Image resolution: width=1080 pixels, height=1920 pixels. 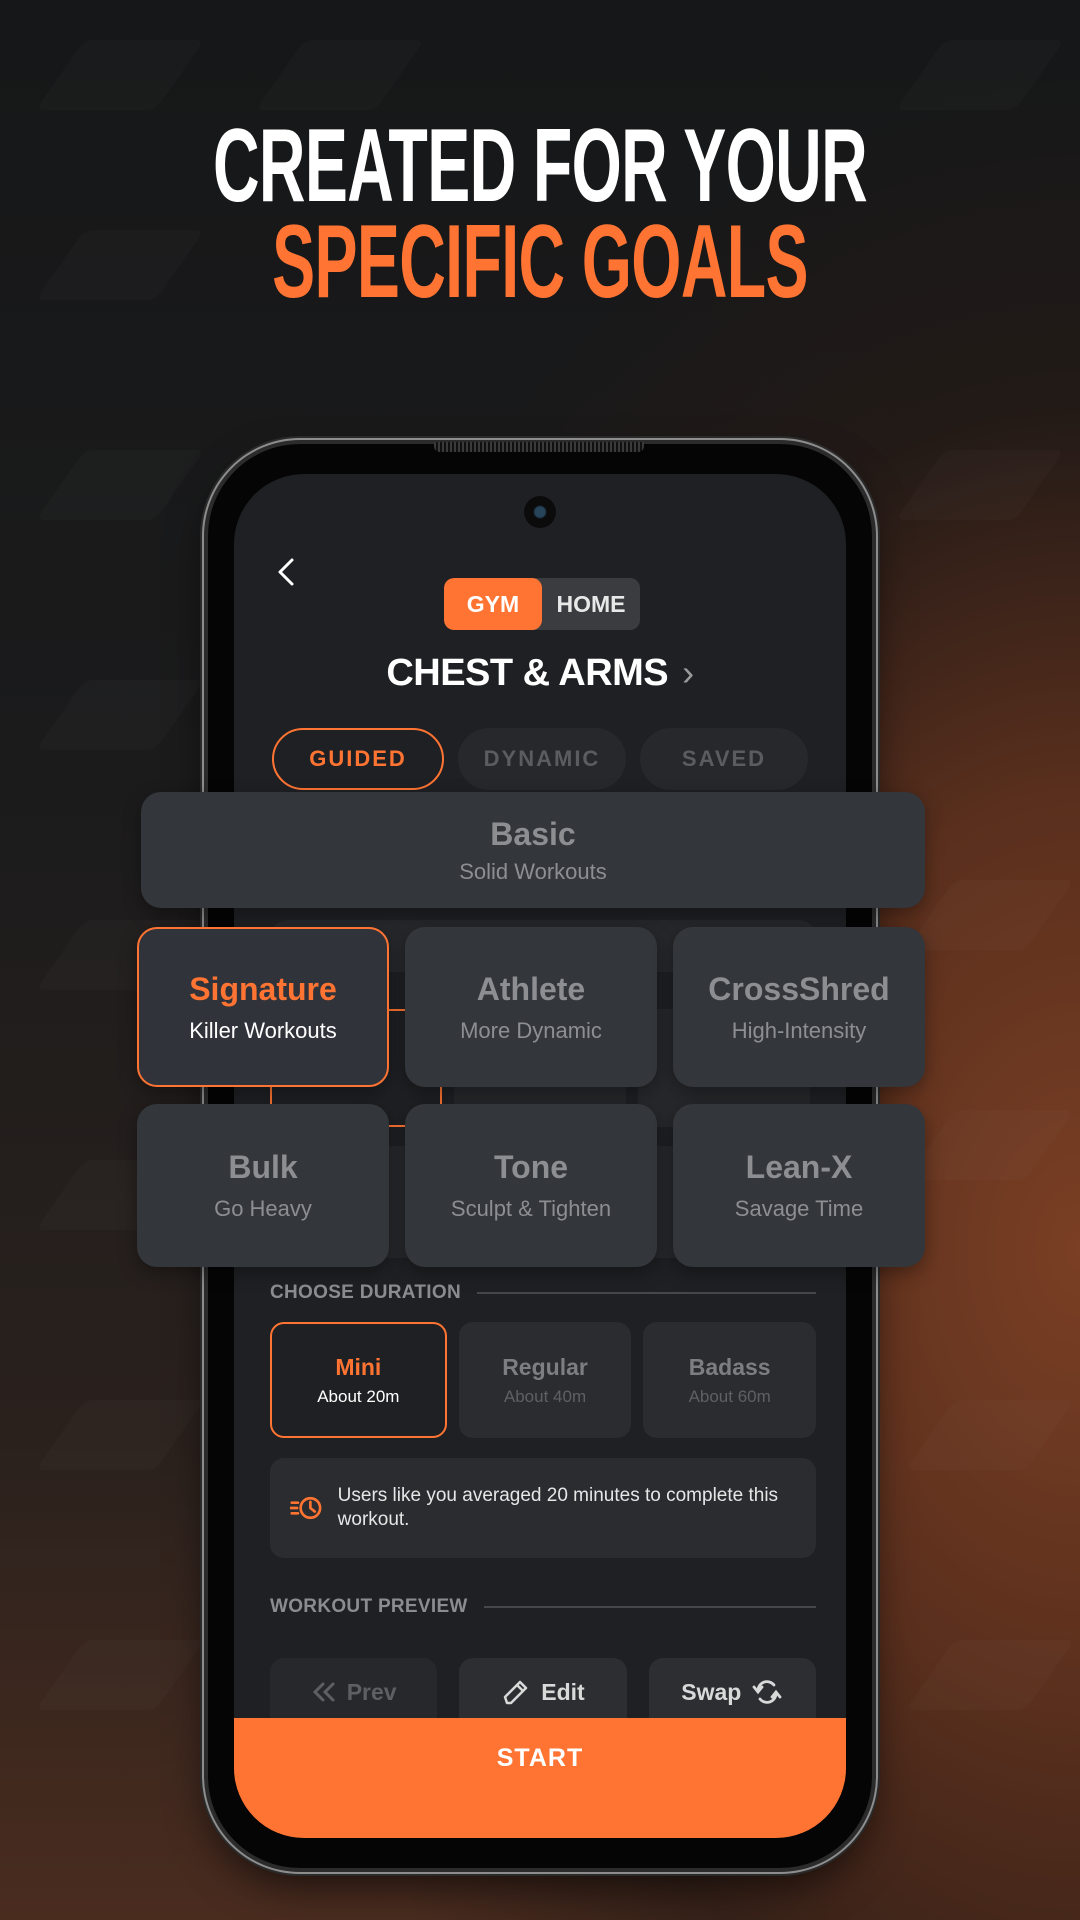 I want to click on duration-badass: Badass About 60m, so click(x=730, y=1380).